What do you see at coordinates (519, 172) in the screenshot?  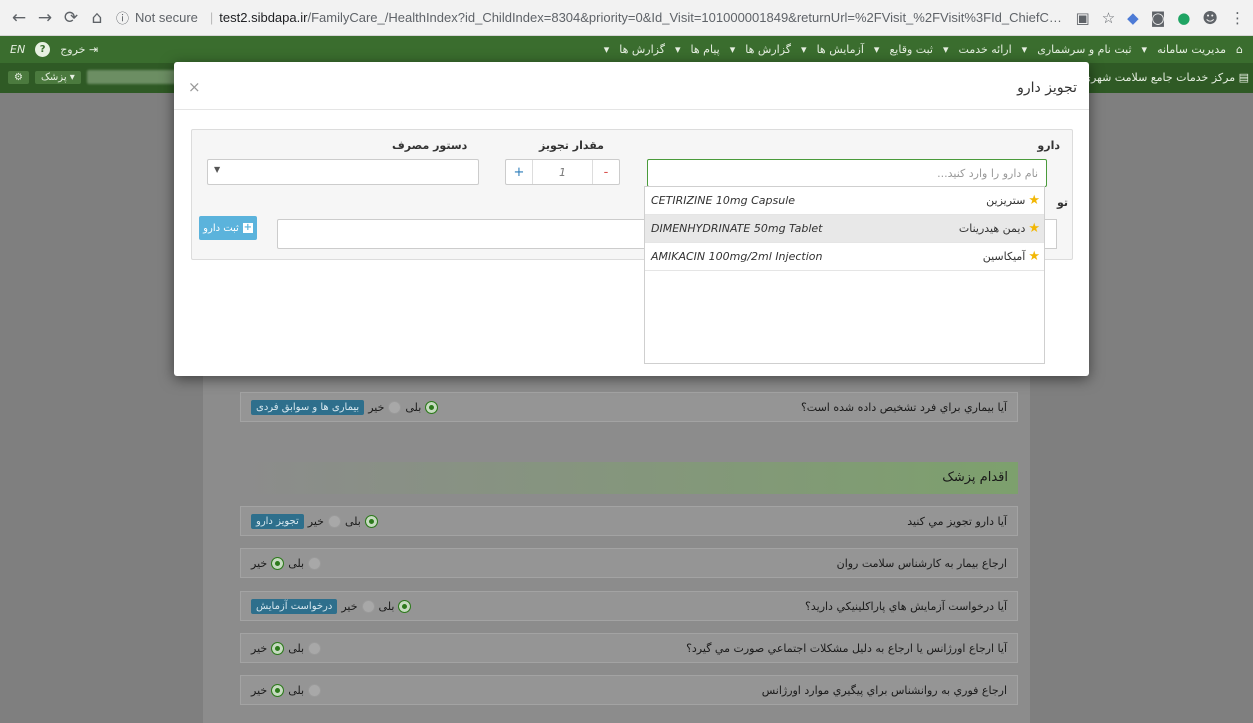 I see `quantity-increase-button: +` at bounding box center [519, 172].